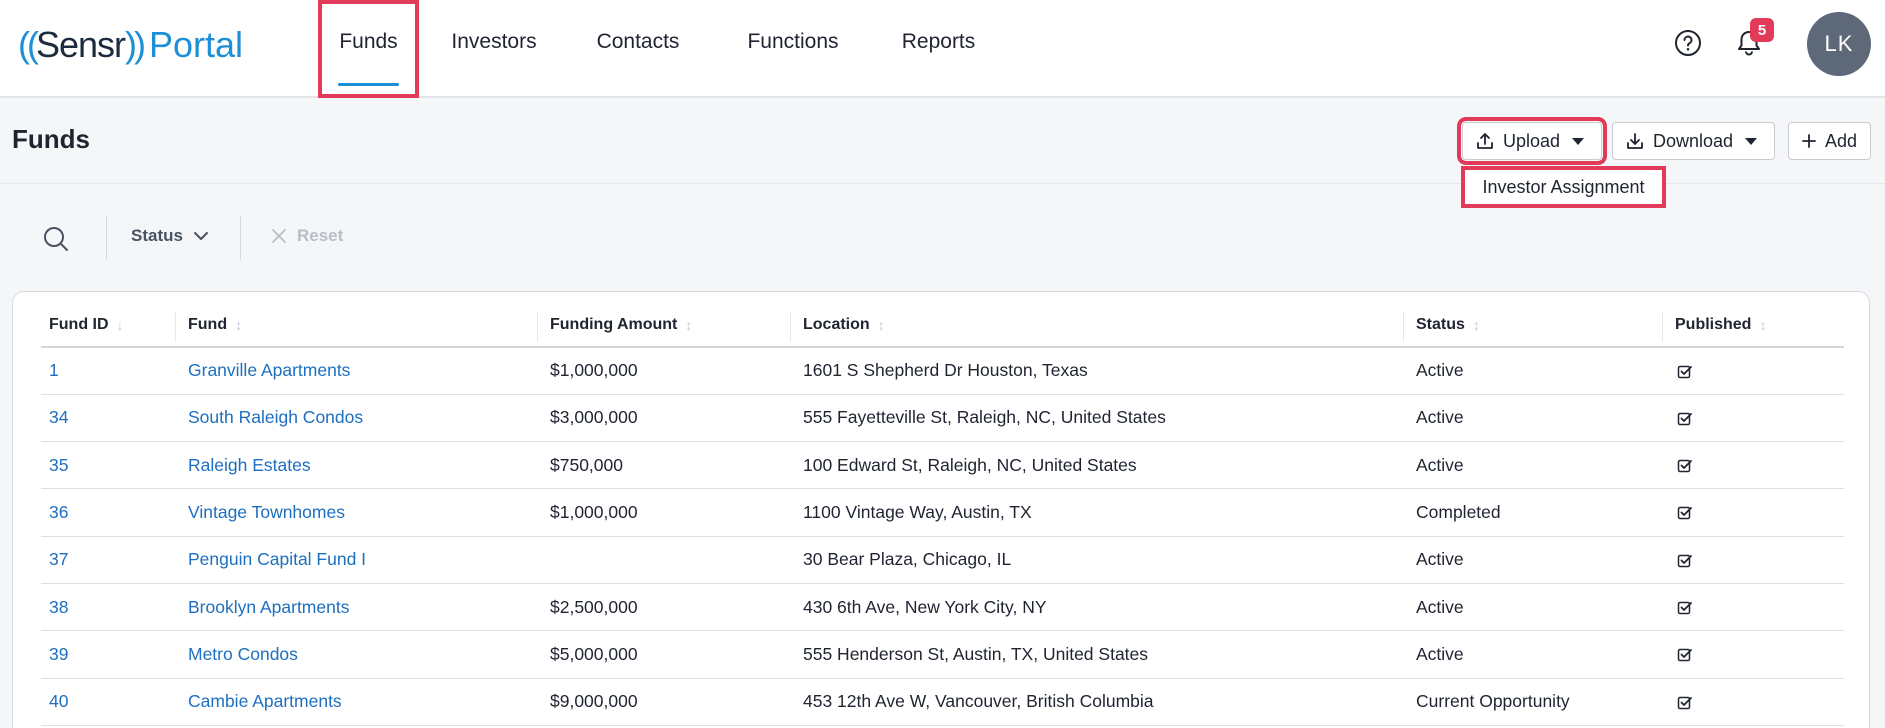  What do you see at coordinates (793, 41) in the screenshot?
I see `nav-tab-functions-label: Functions` at bounding box center [793, 41].